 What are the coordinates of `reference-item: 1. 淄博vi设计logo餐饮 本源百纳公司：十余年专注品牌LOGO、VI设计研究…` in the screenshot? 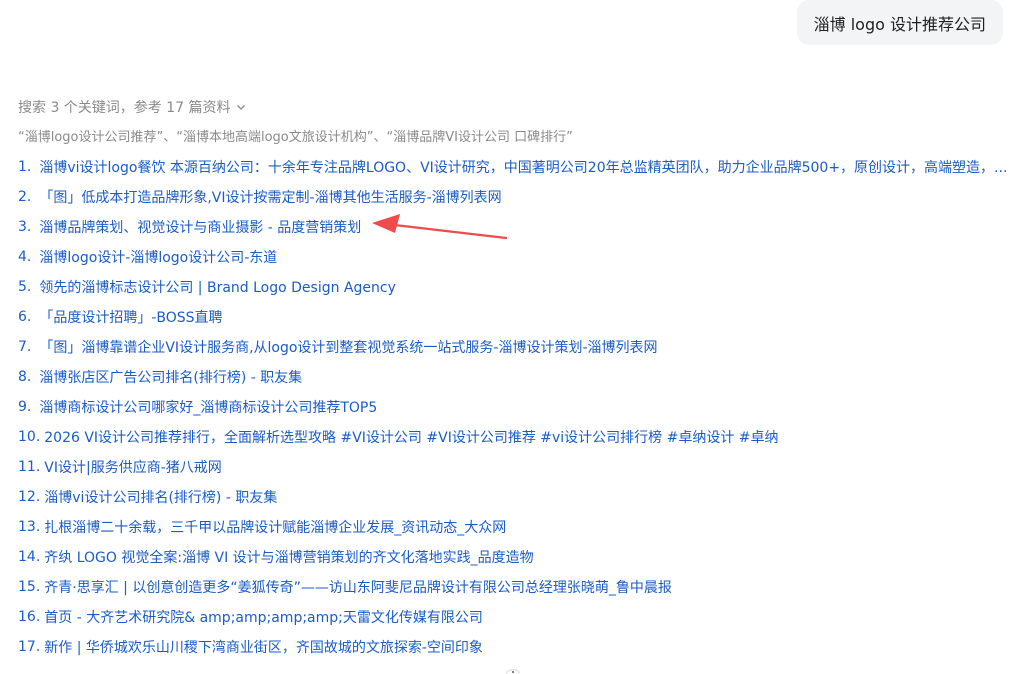 It's located at (513, 167).